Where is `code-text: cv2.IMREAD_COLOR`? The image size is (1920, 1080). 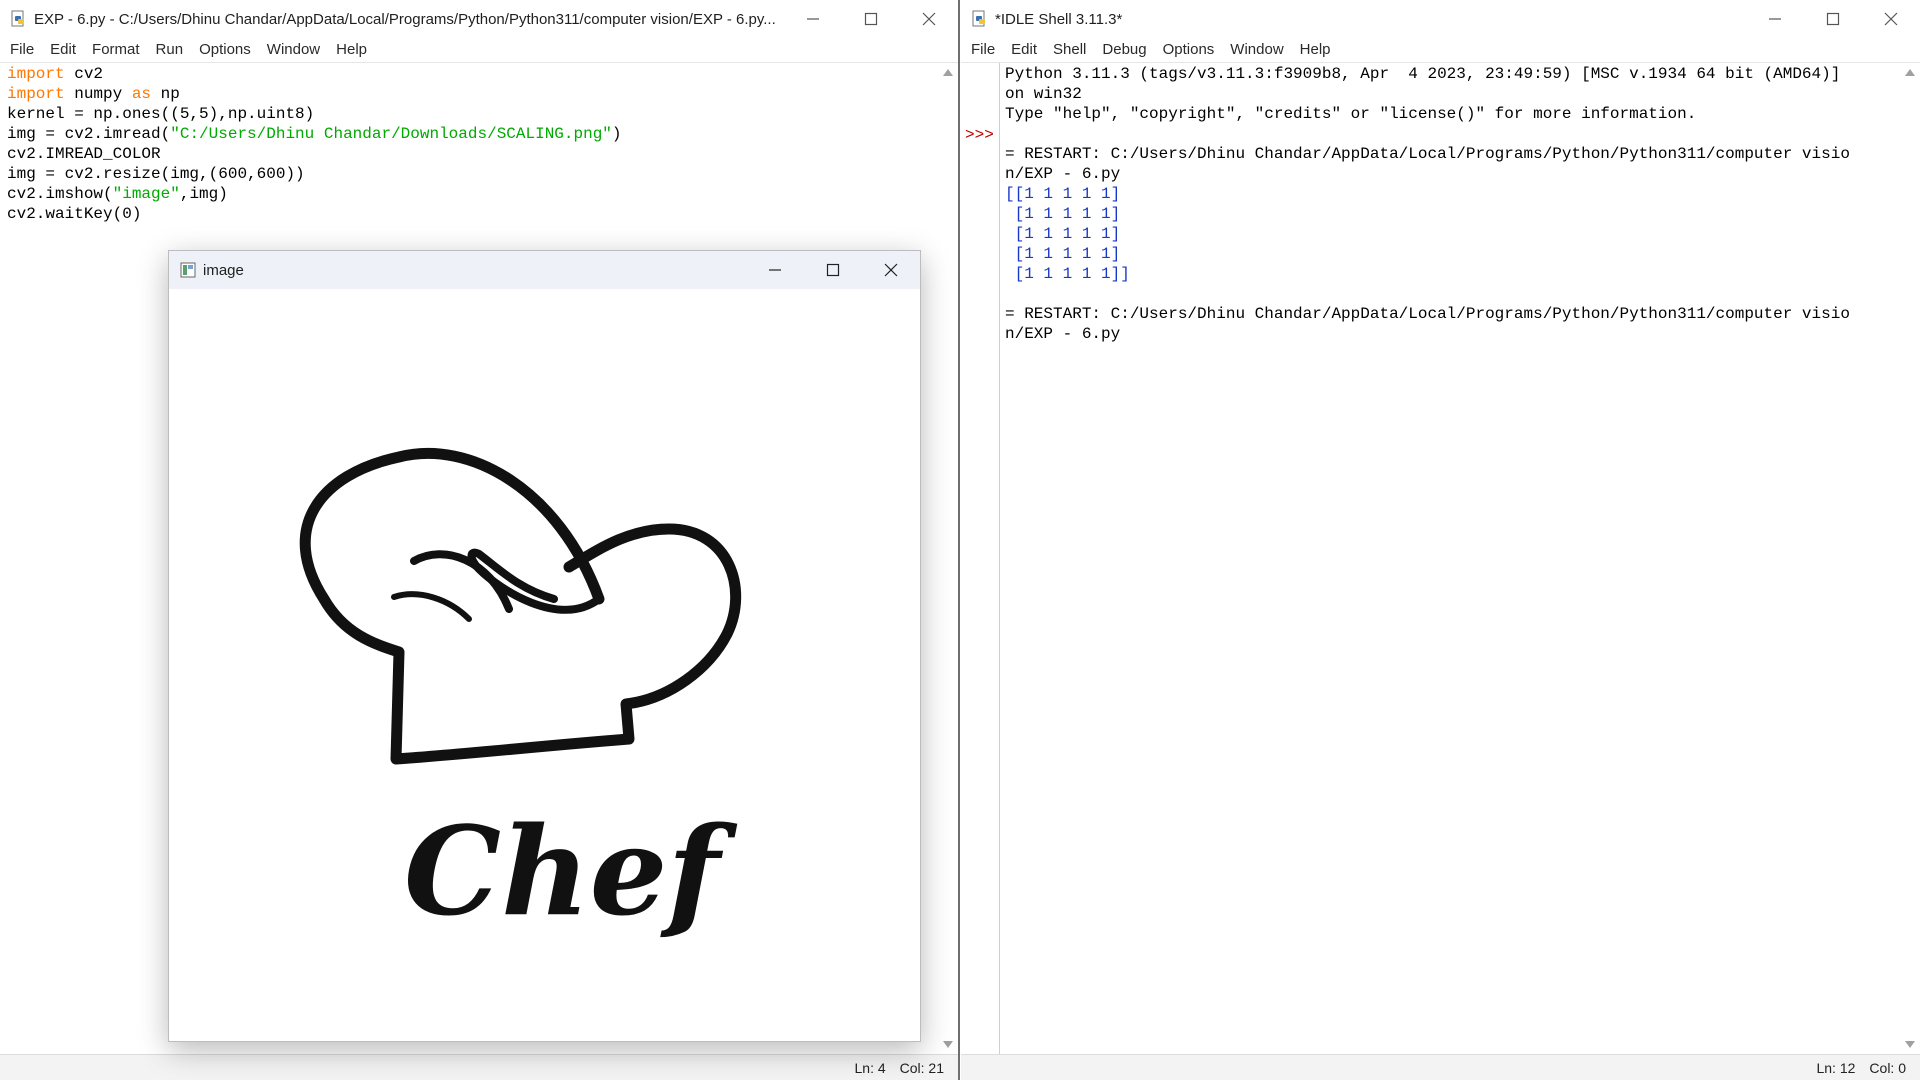 code-text: cv2.IMREAD_COLOR is located at coordinates (84, 154).